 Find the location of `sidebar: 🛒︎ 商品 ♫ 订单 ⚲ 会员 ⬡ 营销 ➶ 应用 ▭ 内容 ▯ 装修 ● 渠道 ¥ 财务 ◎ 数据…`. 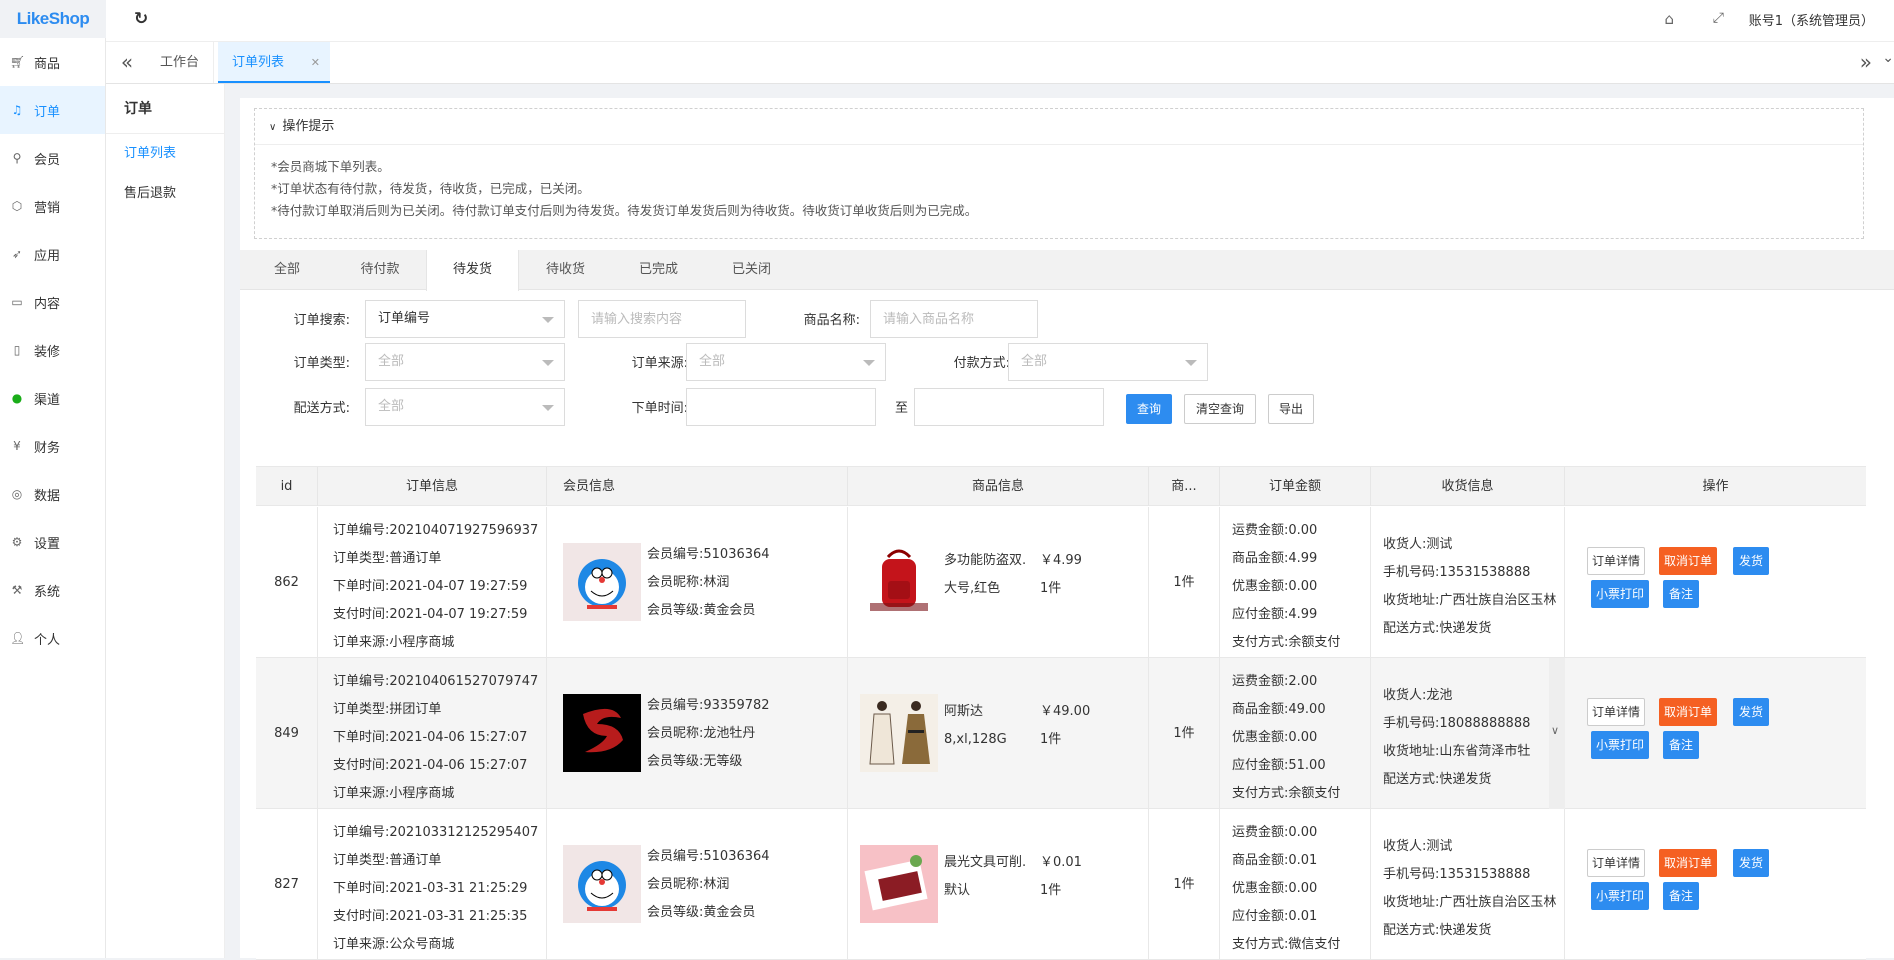

sidebar: 🛒︎ 商品 ♫ 订单 ⚲ 会员 ⬡ 营销 ➶ 应用 ▭ 内容 ▯ 装修 ● 渠道 ¥ 财务 ◎ 数据… is located at coordinates (53, 498).